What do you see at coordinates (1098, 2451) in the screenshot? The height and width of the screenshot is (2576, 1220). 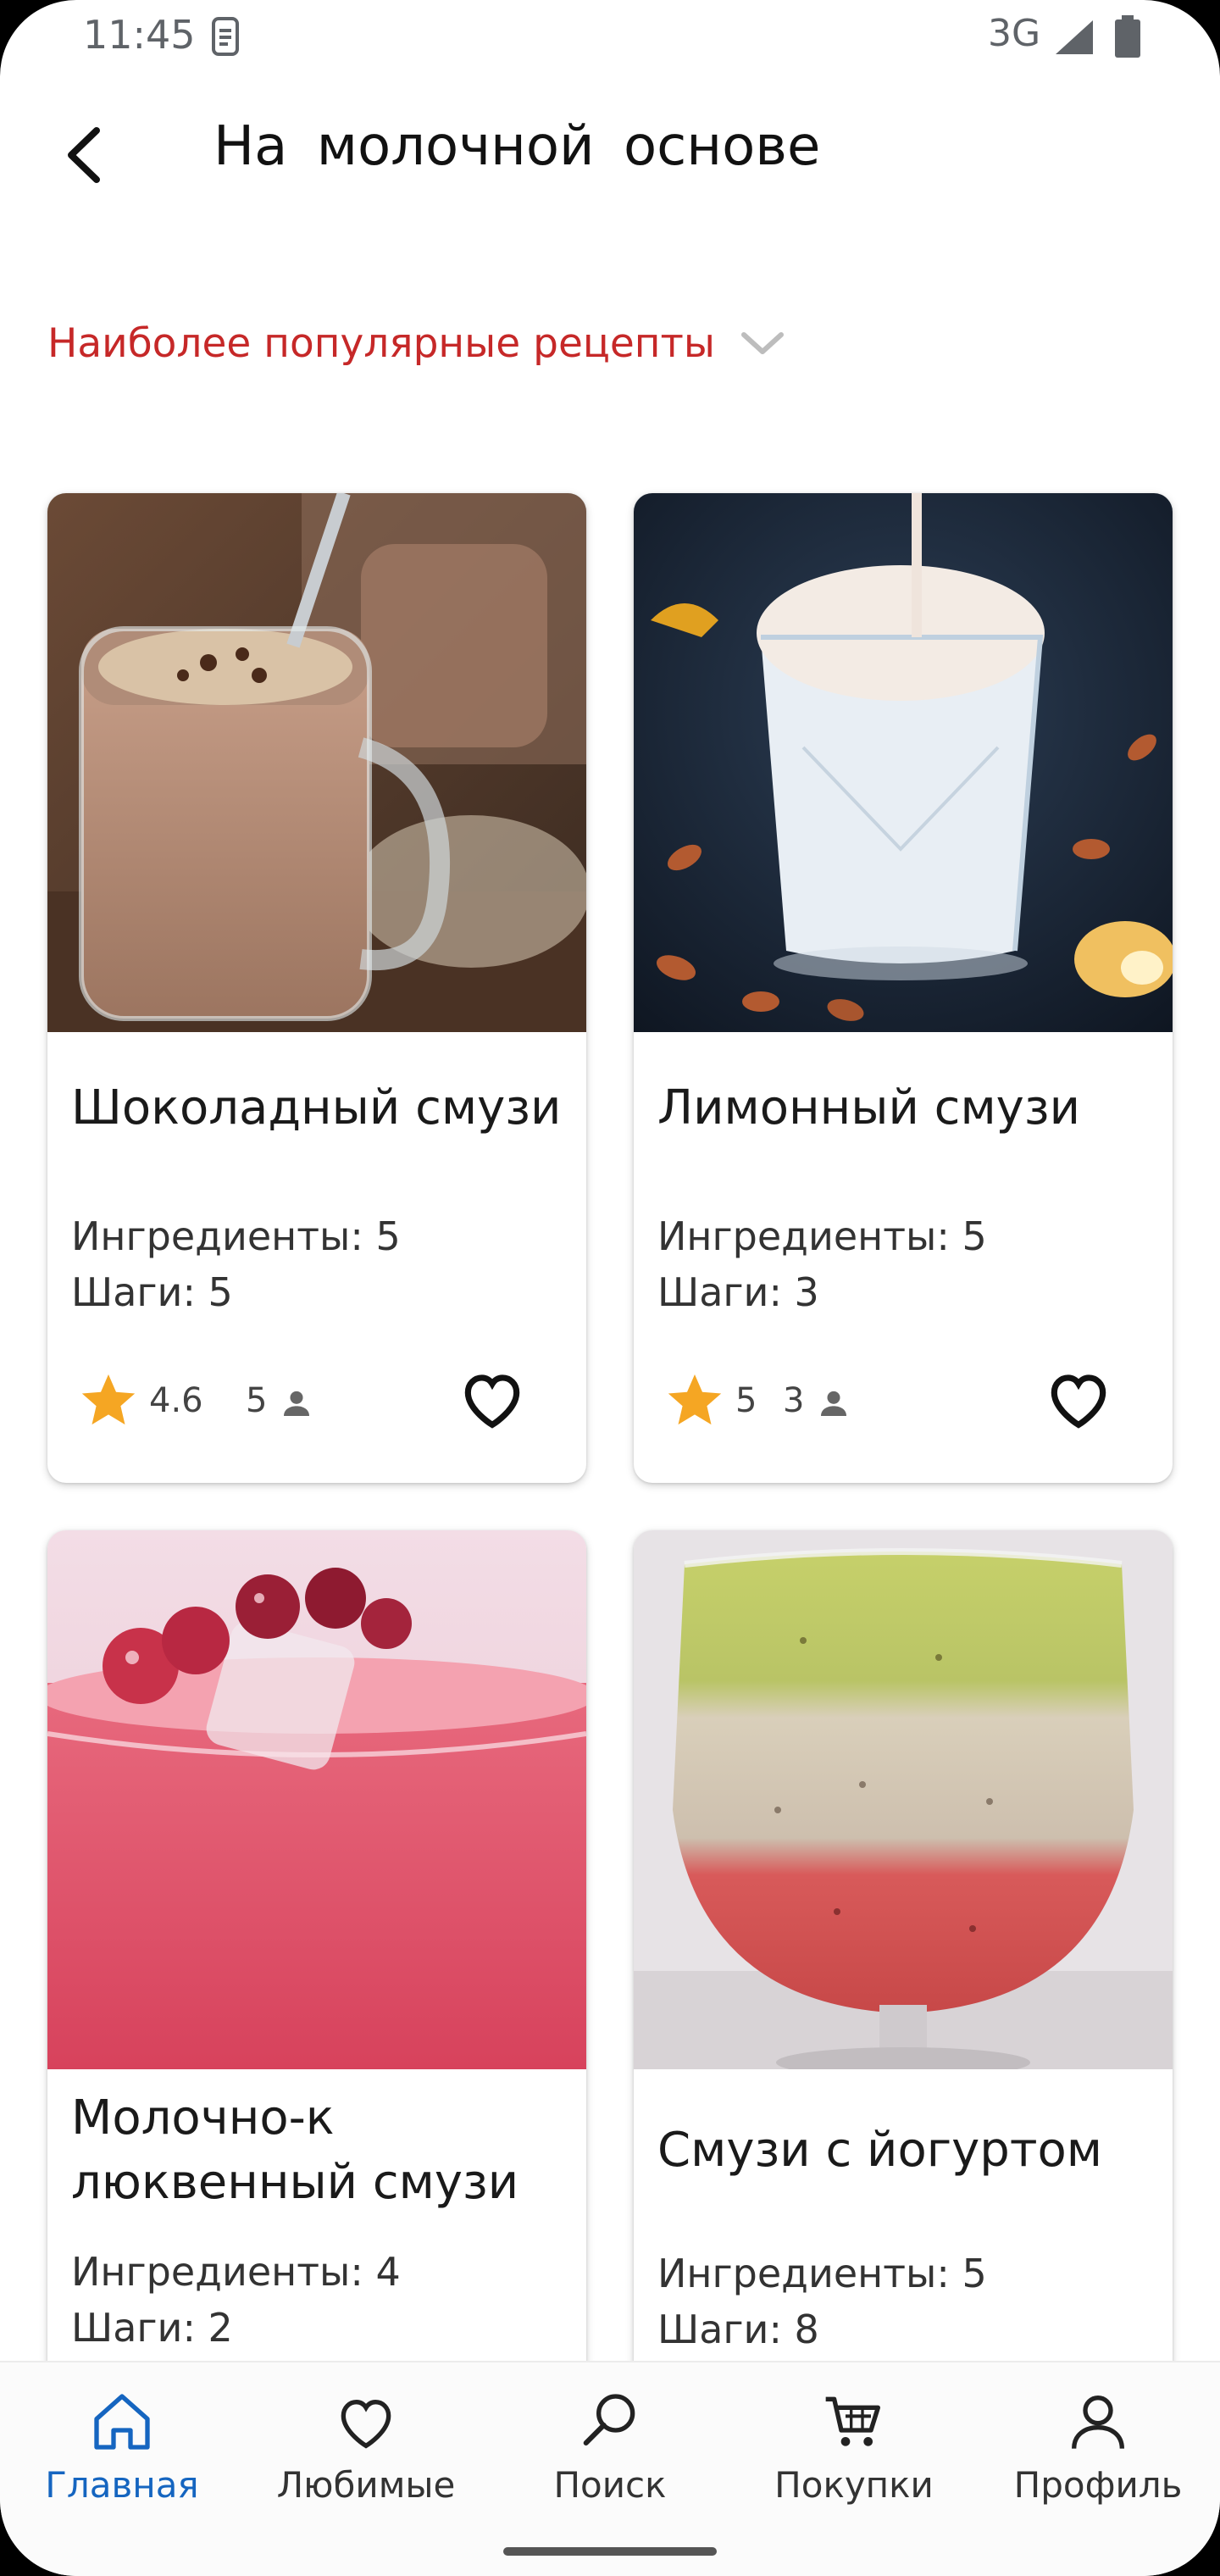 I see `nav-item-profile: Профиль` at bounding box center [1098, 2451].